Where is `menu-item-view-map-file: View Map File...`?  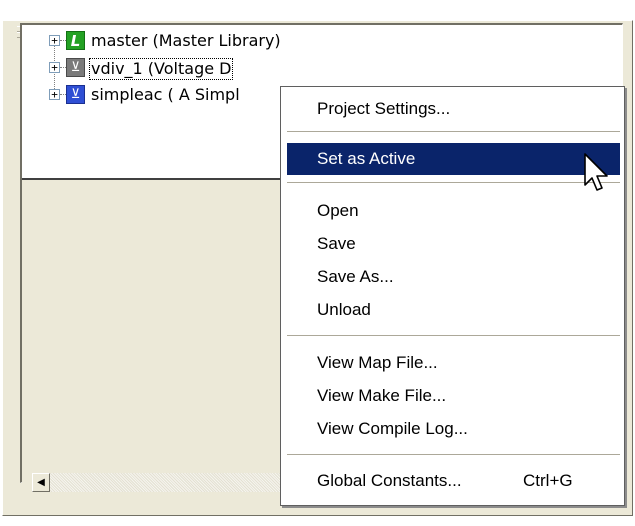 menu-item-view-map-file: View Map File... is located at coordinates (453, 363).